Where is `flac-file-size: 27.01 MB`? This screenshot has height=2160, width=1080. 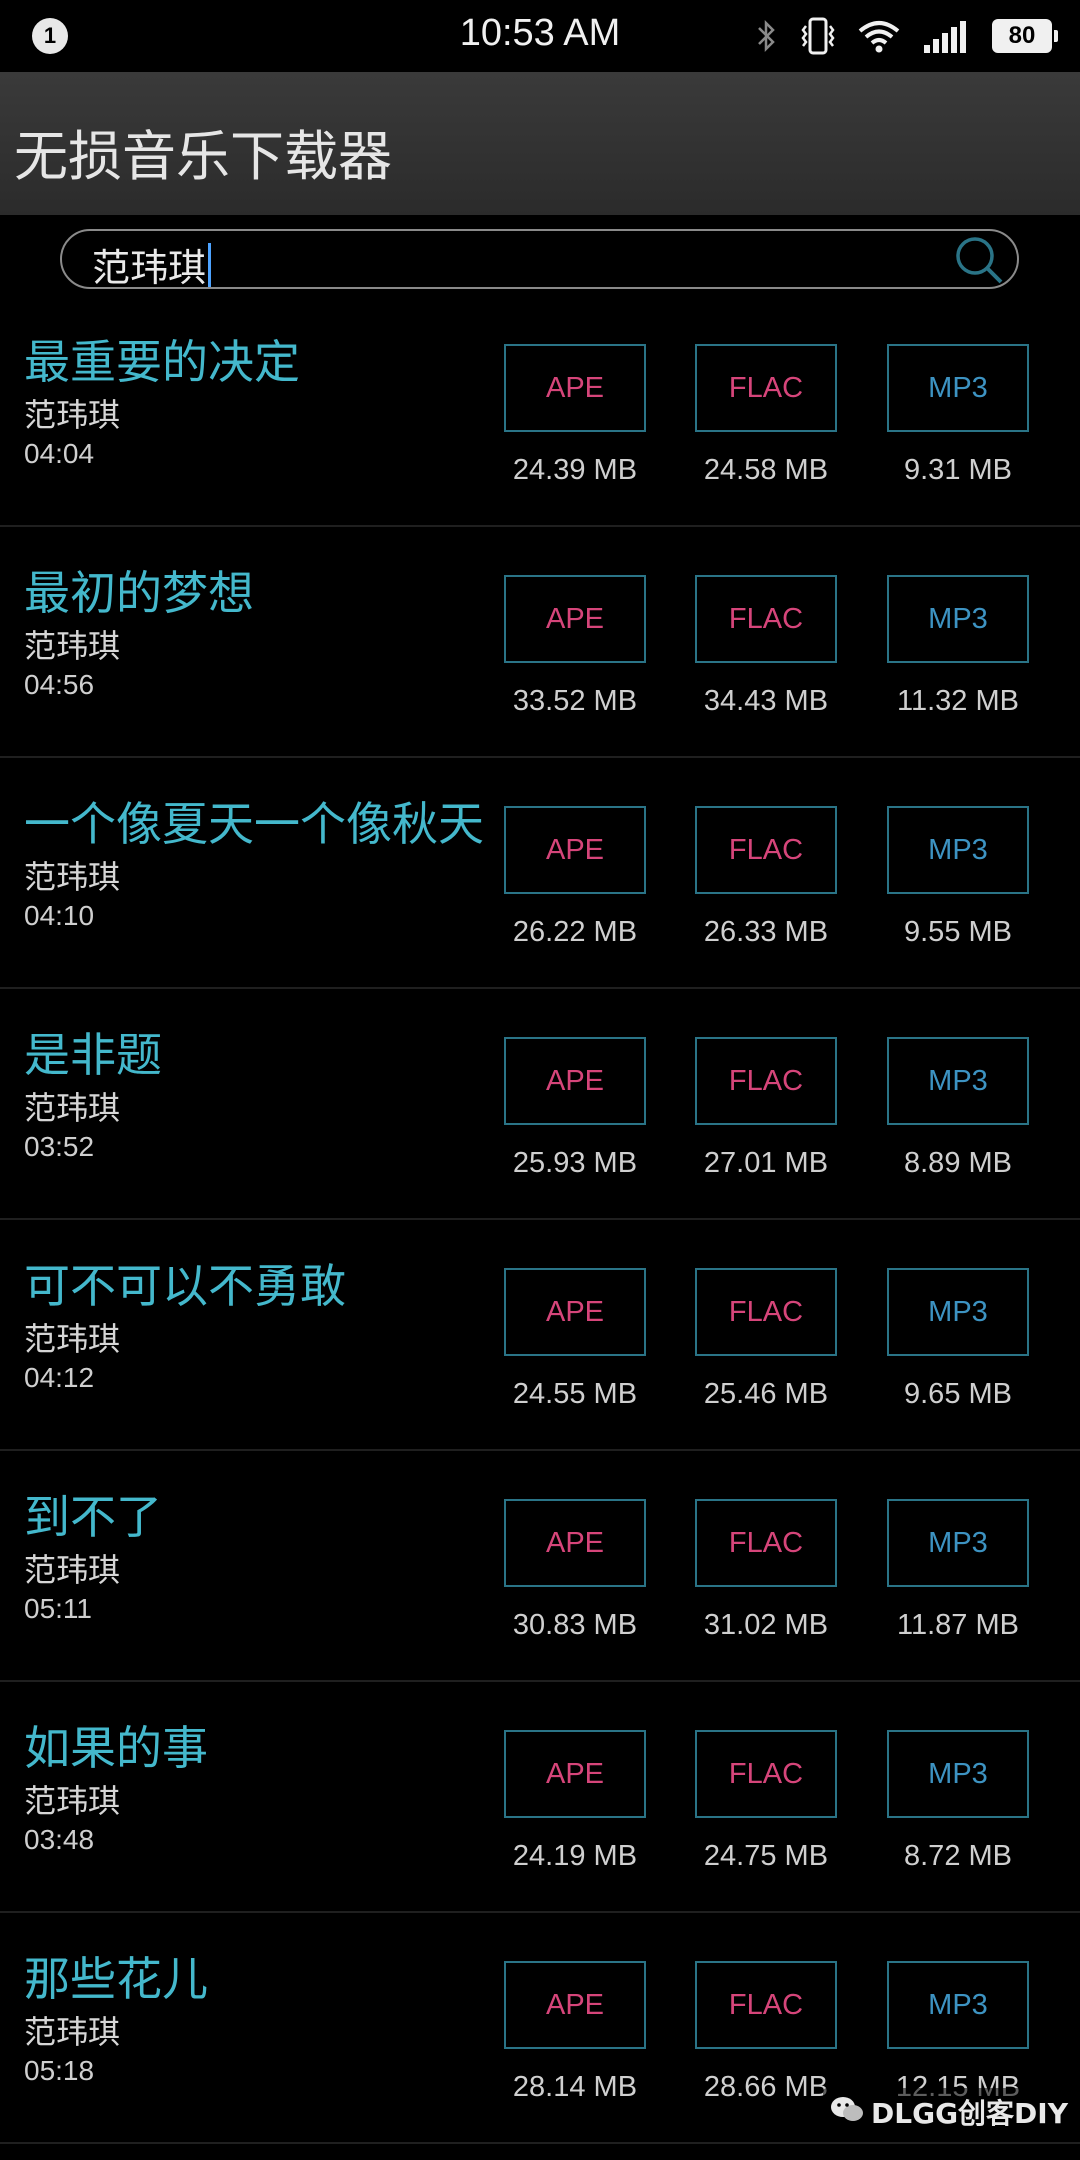 flac-file-size: 27.01 MB is located at coordinates (766, 1163).